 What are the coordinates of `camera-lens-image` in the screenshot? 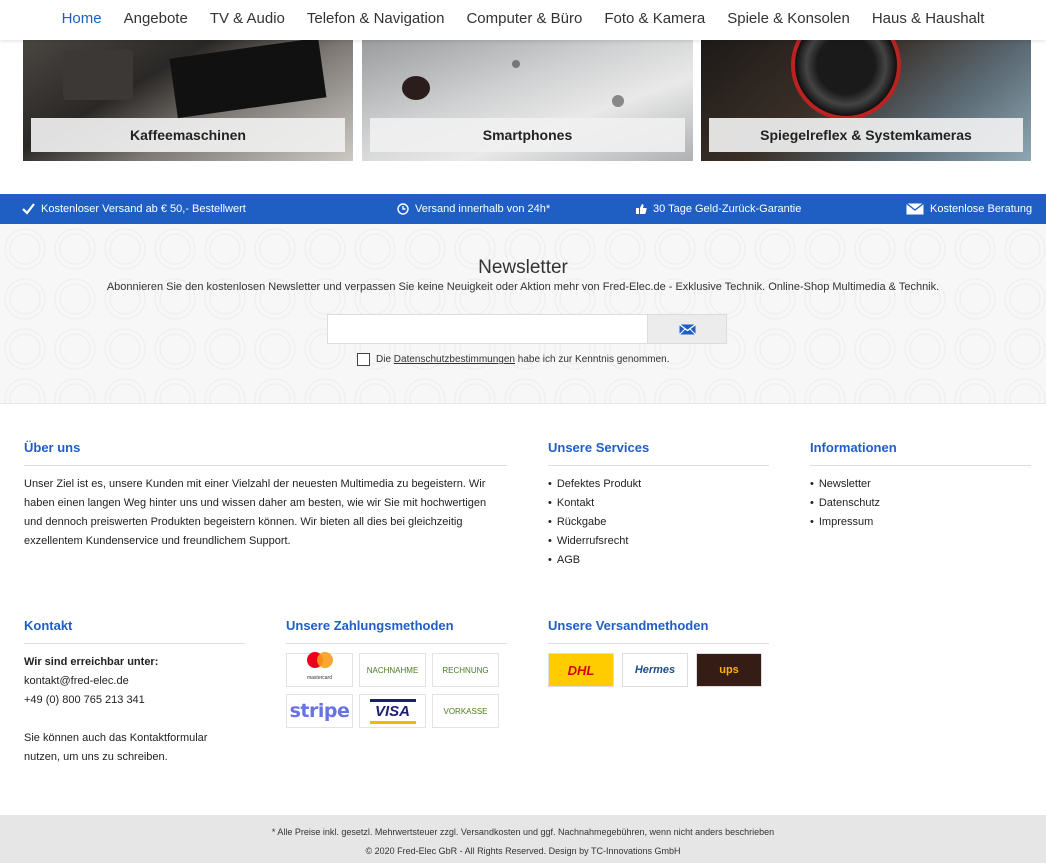 It's located at (846, 80).